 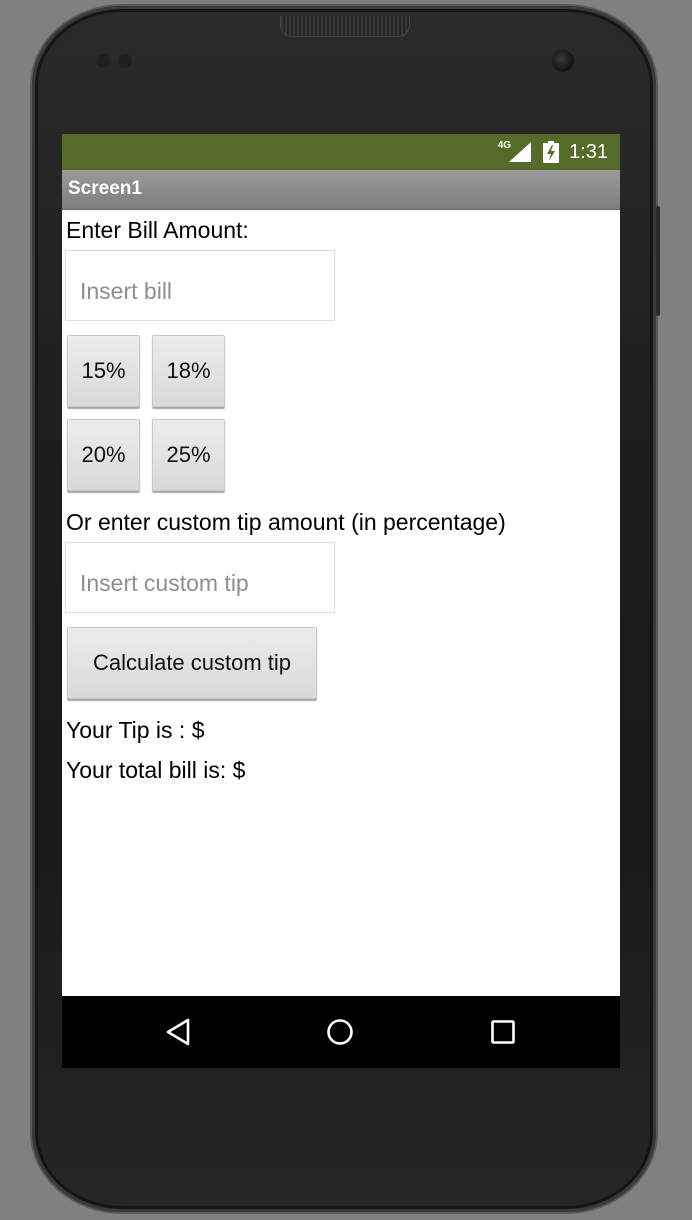 I want to click on app-title-bar: Screen1, so click(x=341, y=190).